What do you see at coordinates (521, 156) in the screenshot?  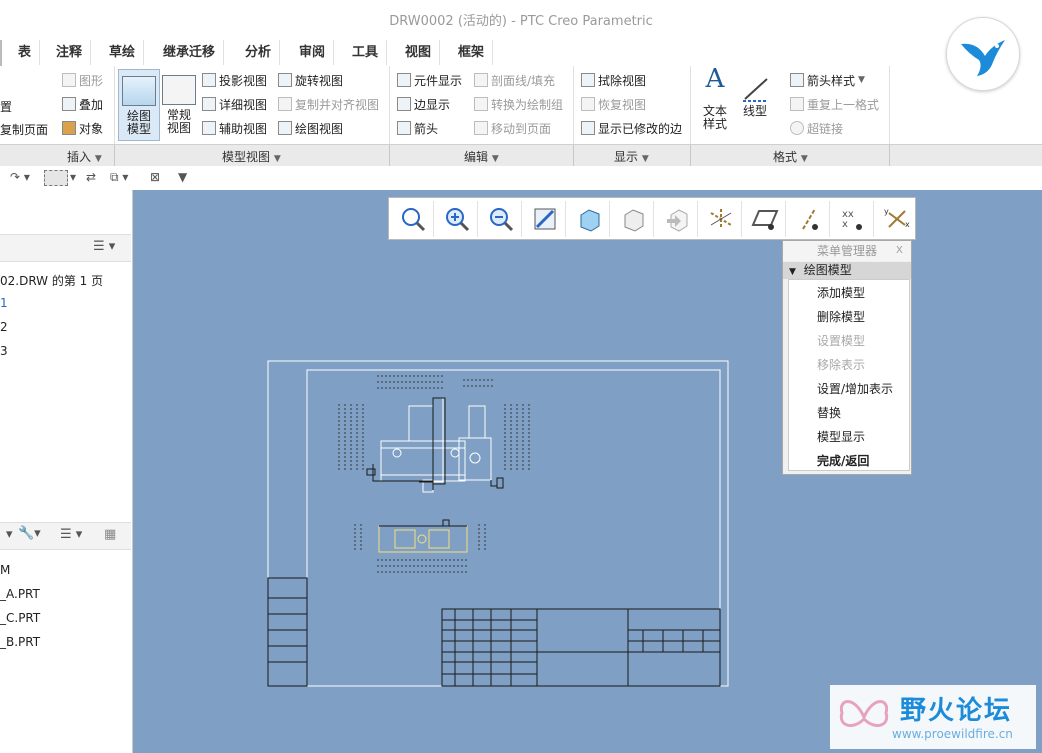 I see `ribbon-group-bar: 插入 ▼ 模型视图 ▼ 编辑 ▼ 显示 ▼ 格式 ▼` at bounding box center [521, 156].